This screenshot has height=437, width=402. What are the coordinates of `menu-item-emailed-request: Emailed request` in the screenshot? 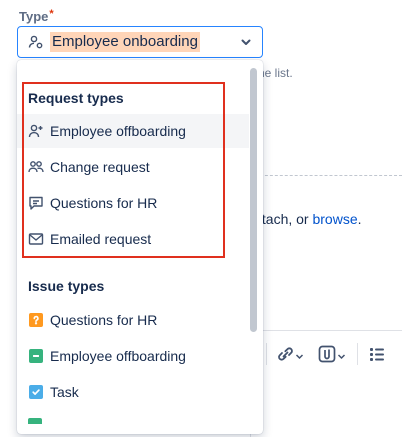 It's located at (133, 239).